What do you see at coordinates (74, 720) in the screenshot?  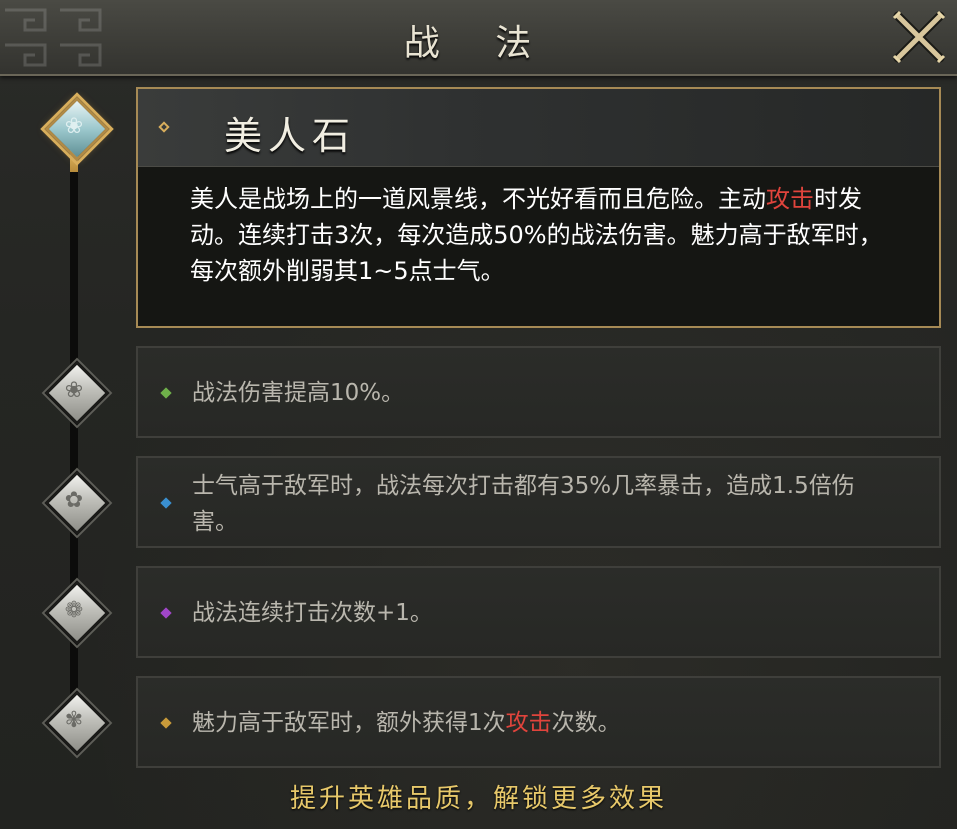 I see `crane-emblem-icon: ✾` at bounding box center [74, 720].